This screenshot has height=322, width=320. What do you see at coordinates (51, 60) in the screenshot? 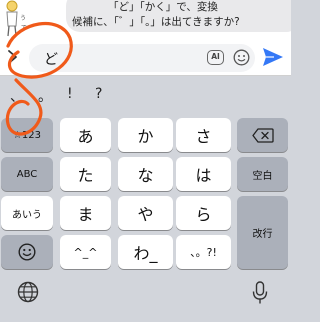
I see `typed-text: ど` at bounding box center [51, 60].